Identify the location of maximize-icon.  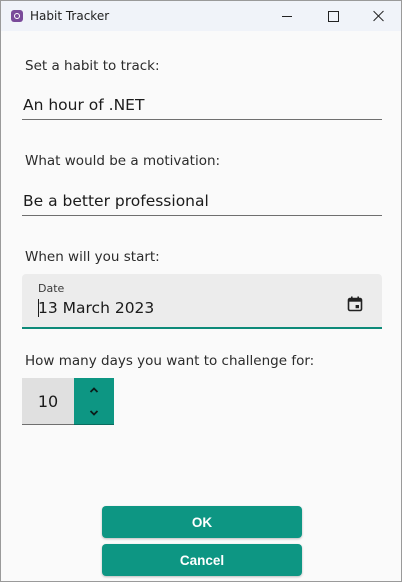
(333, 16).